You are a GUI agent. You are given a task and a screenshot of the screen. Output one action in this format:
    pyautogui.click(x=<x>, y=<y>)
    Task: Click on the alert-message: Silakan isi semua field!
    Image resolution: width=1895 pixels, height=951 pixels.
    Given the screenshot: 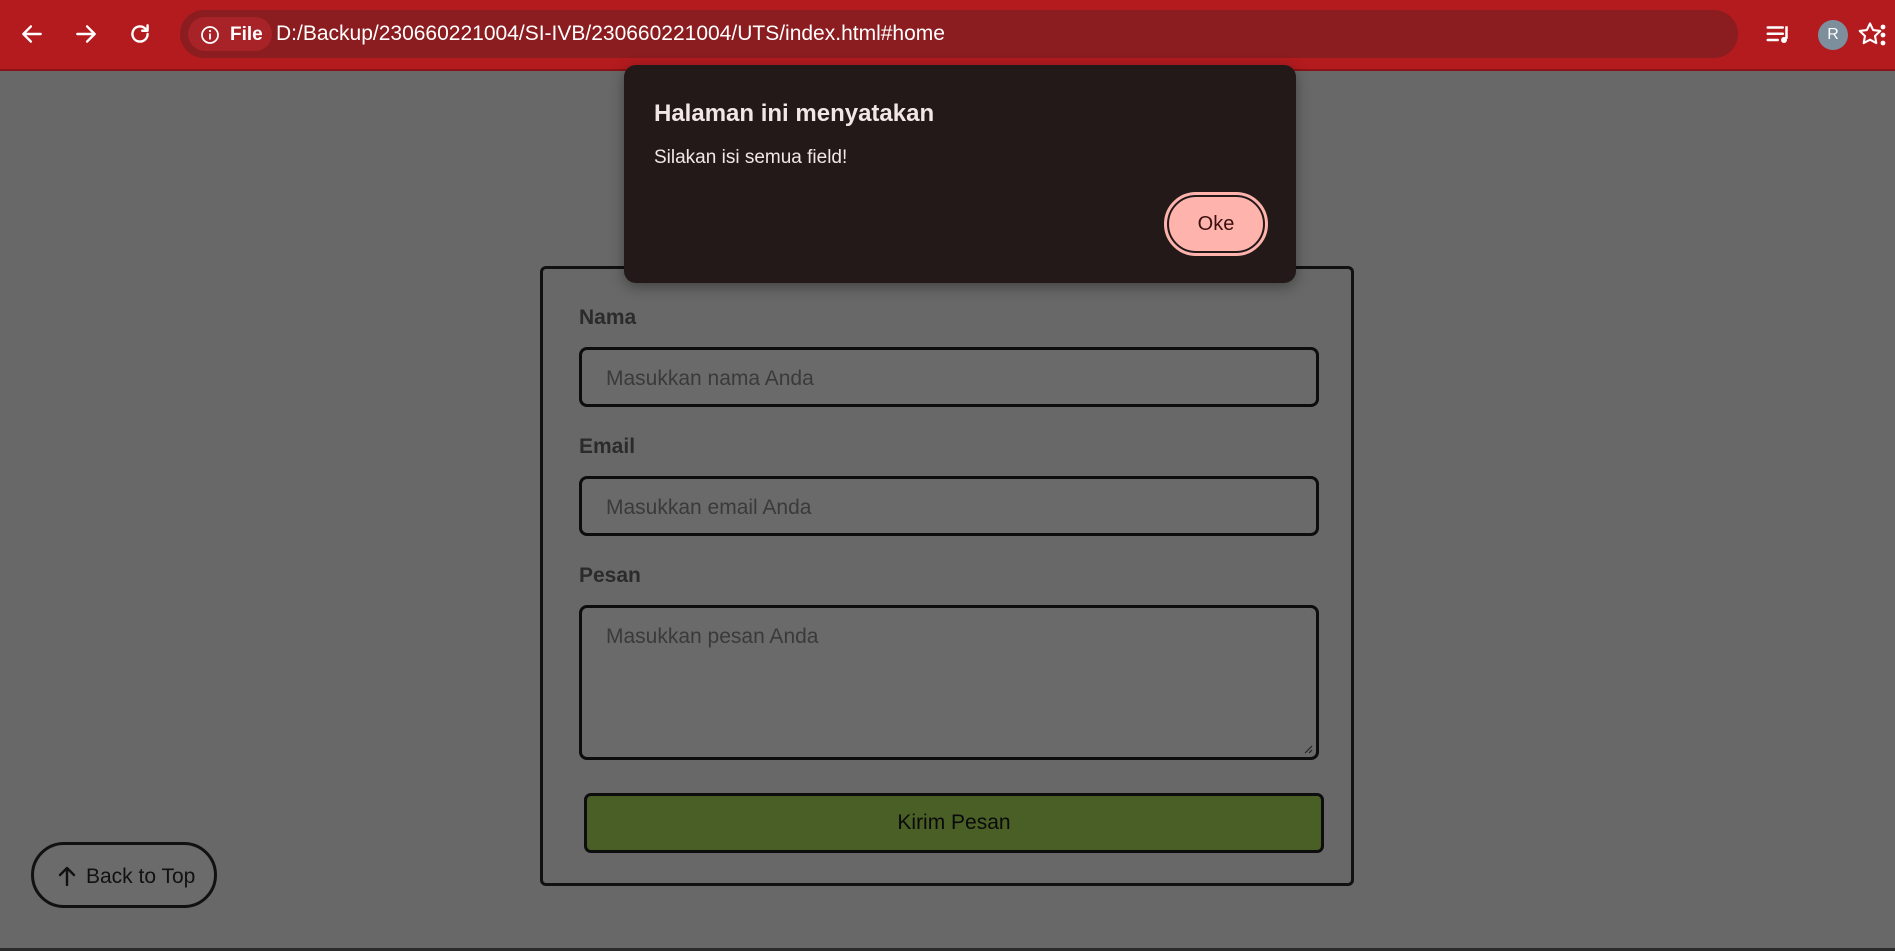 What is the action you would take?
    pyautogui.click(x=751, y=157)
    